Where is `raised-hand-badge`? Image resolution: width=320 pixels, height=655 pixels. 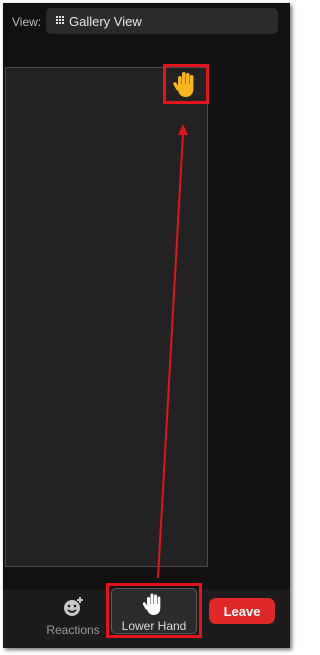 raised-hand-badge is located at coordinates (186, 84).